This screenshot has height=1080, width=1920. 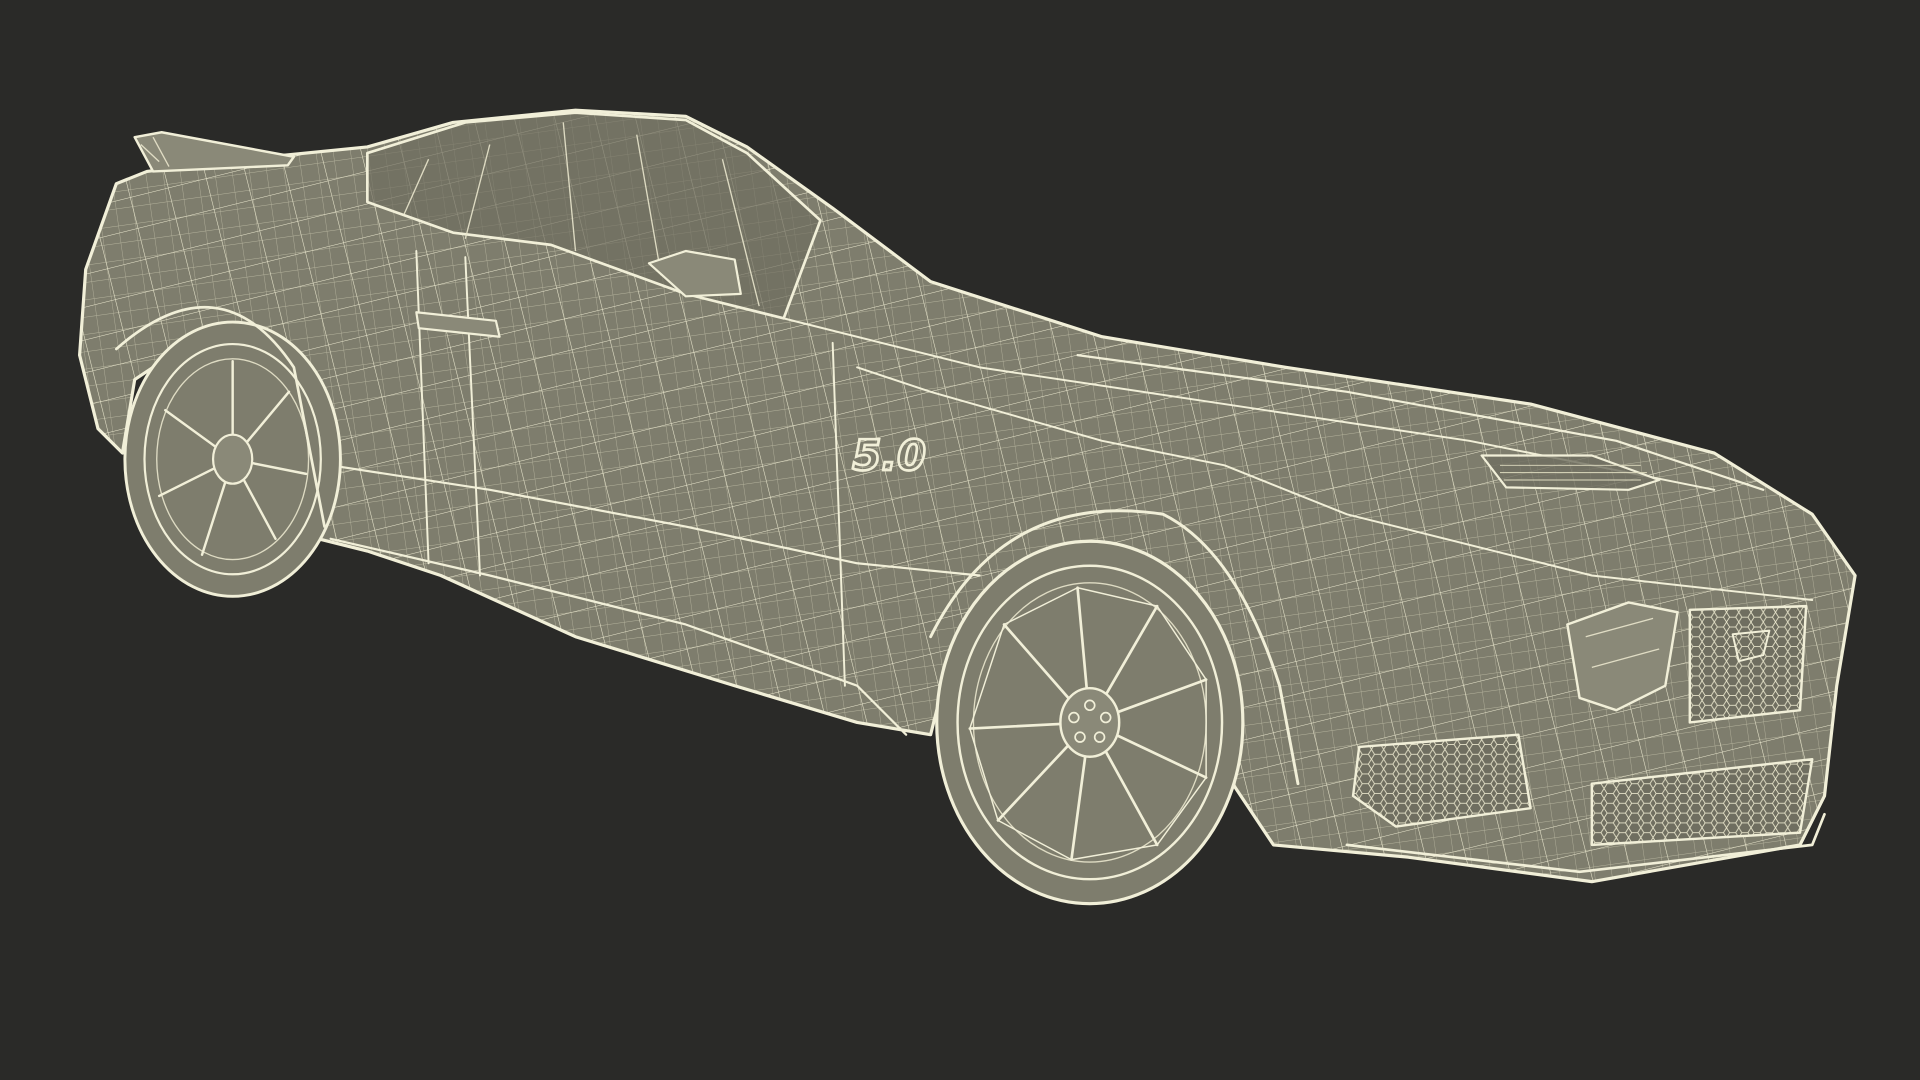 What do you see at coordinates (232, 459) in the screenshot?
I see `rear-wheel` at bounding box center [232, 459].